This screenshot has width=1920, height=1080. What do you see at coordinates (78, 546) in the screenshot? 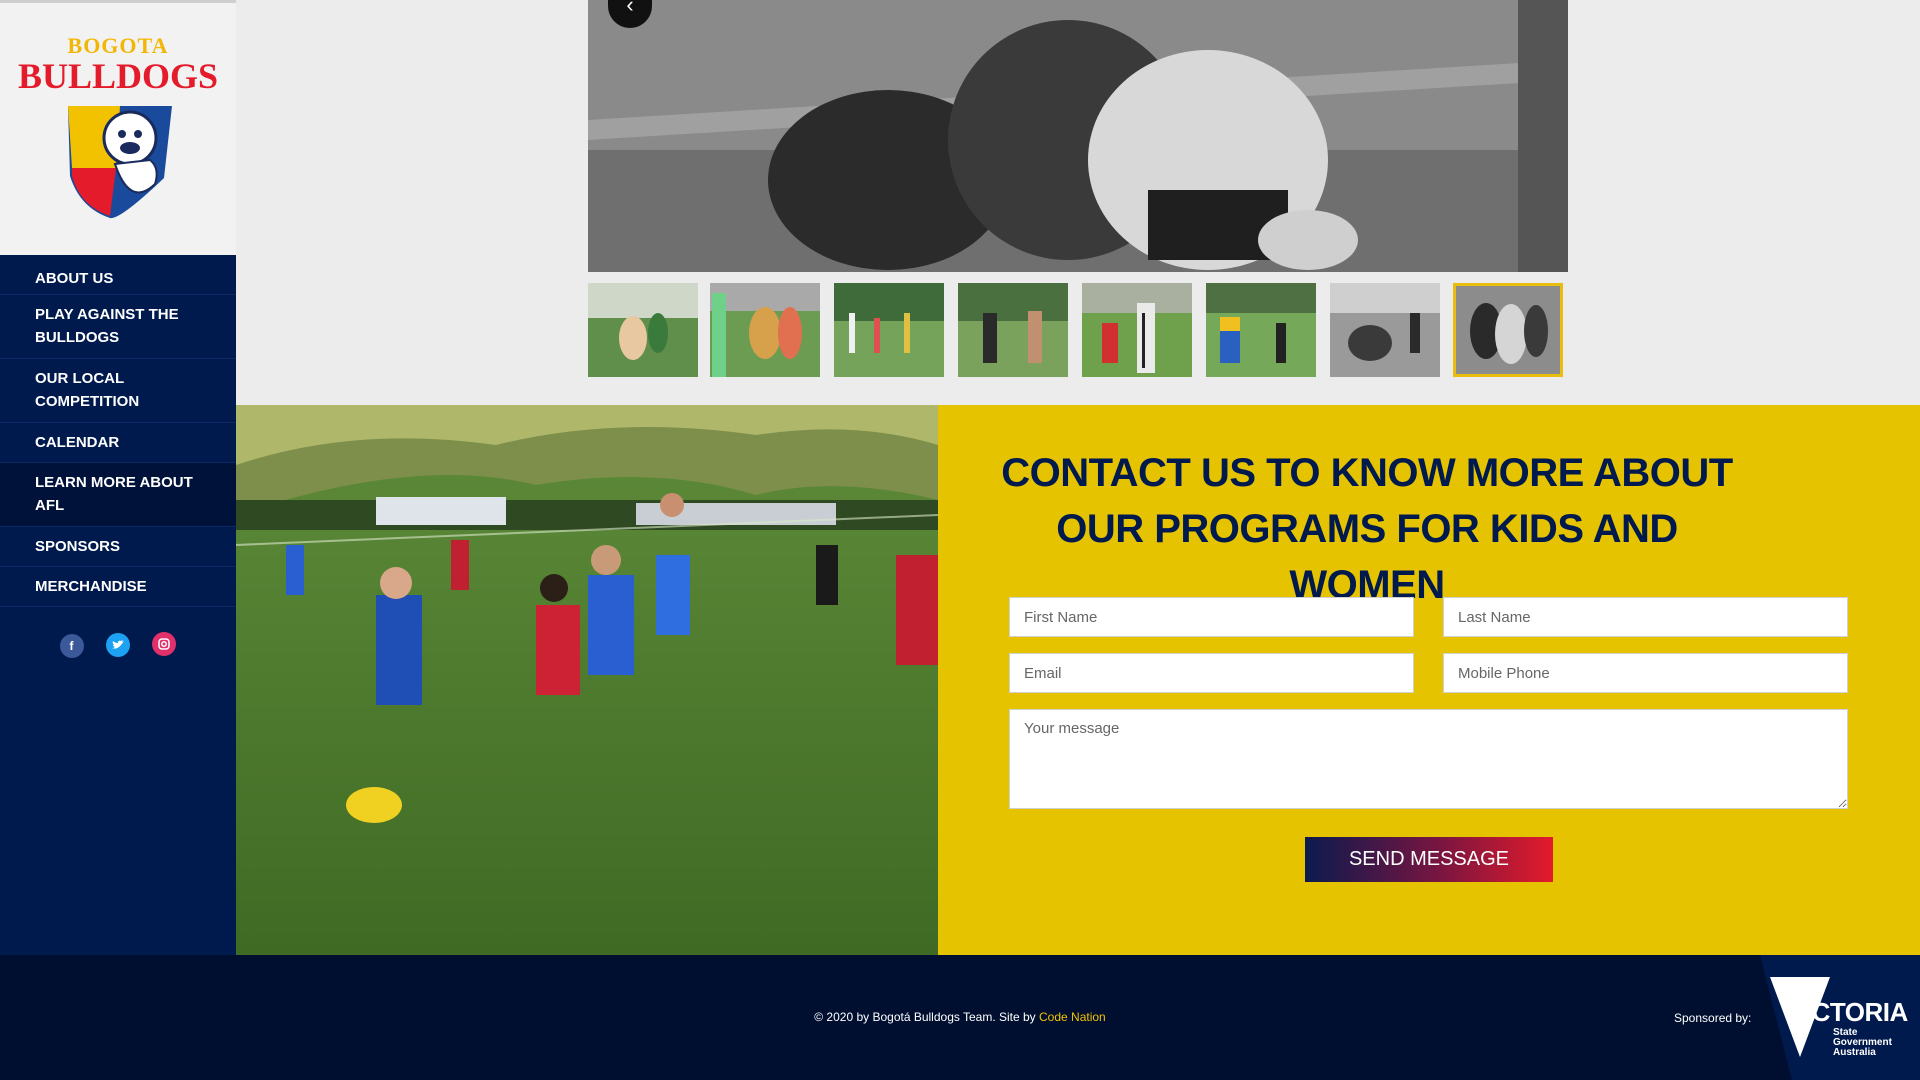
I see `nav-label: SPONSORS` at bounding box center [78, 546].